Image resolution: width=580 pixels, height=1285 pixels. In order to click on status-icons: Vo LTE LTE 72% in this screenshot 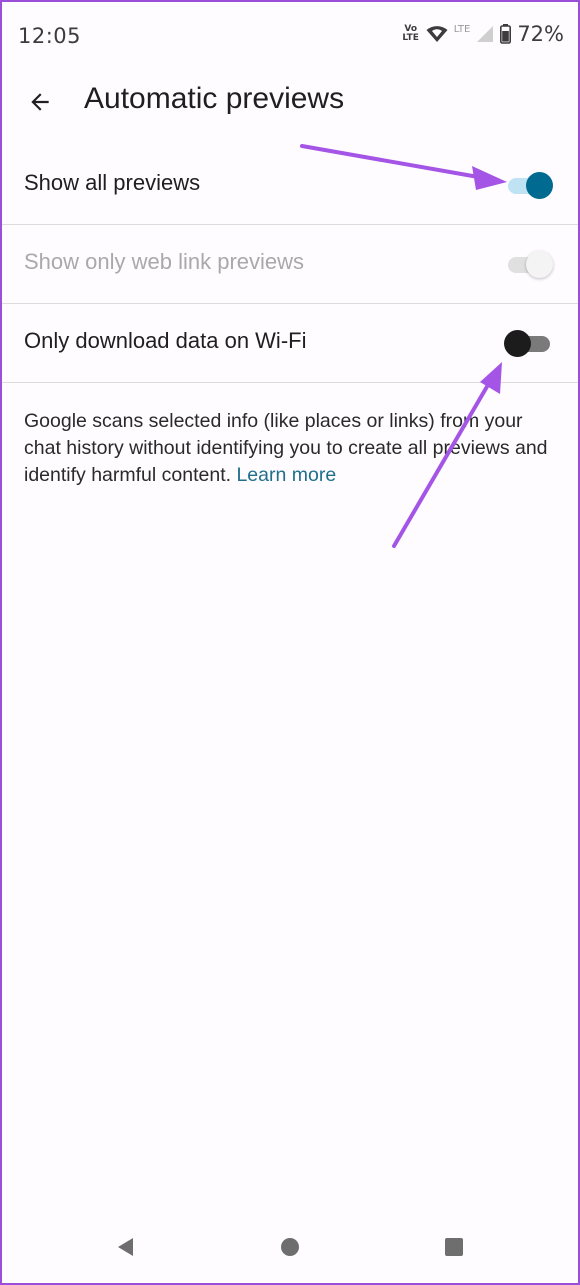, I will do `click(483, 34)`.